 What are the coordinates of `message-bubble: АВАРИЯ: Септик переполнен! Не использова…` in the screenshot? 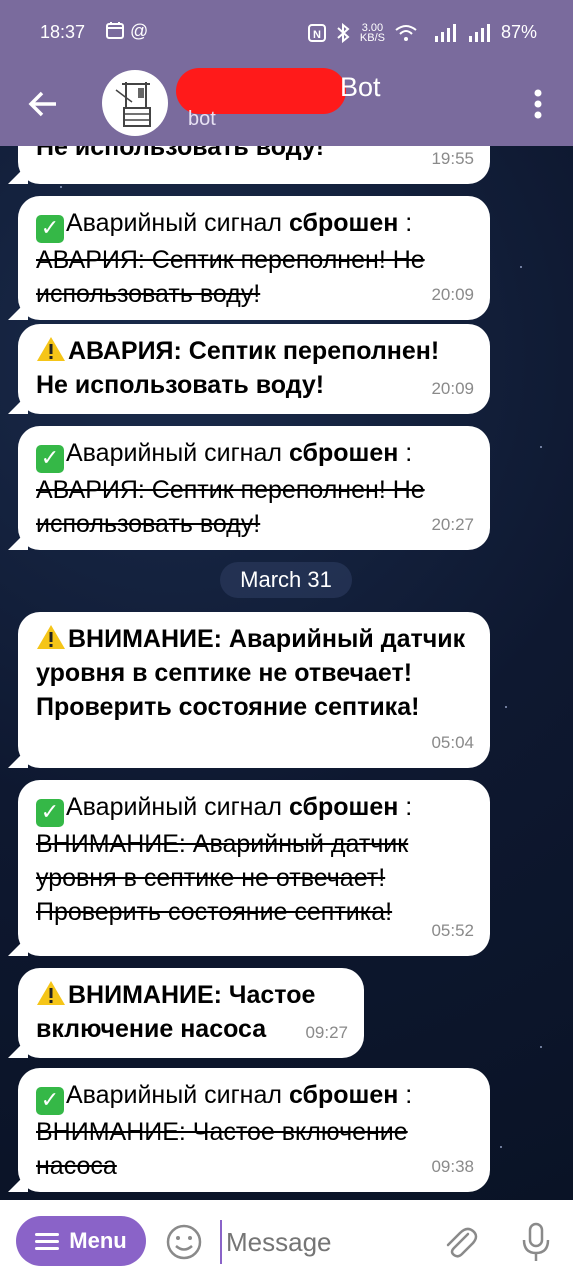 It's located at (254, 369).